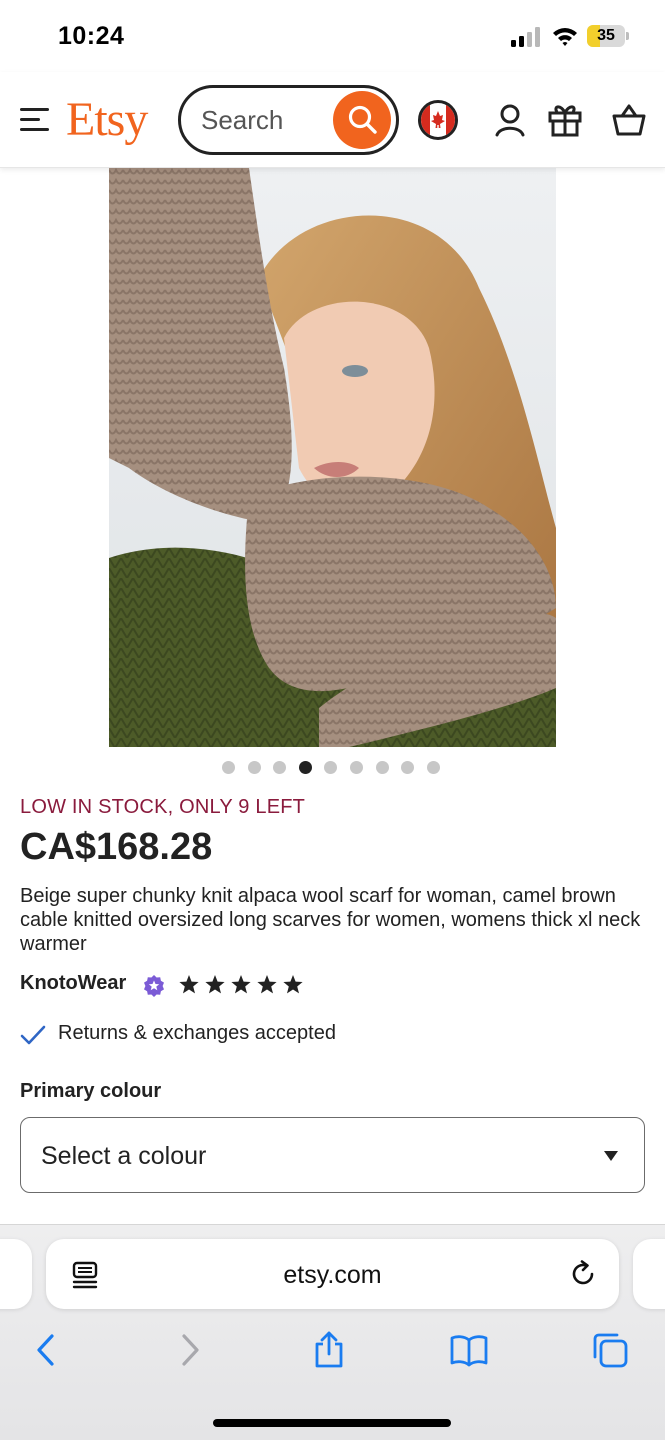 This screenshot has width=665, height=1440. Describe the element at coordinates (16, 1274) in the screenshot. I see `previous-tab-pill` at that location.